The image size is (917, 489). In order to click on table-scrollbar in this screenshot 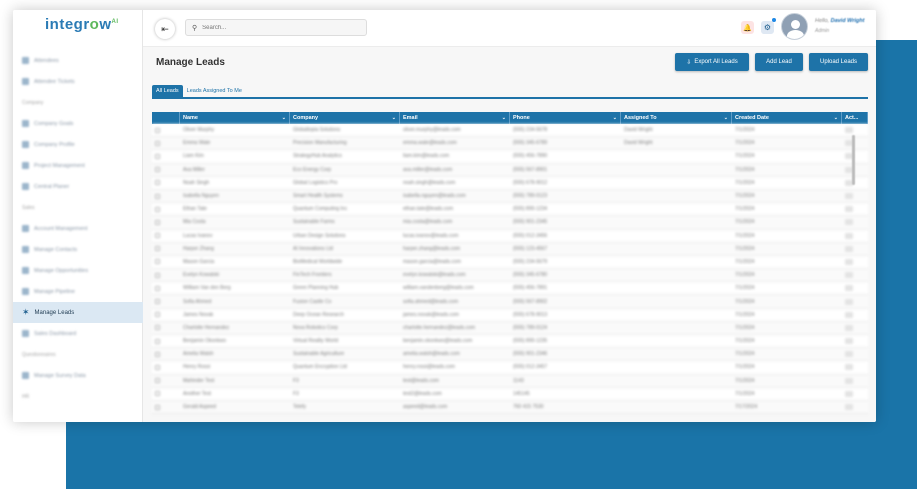, I will do `click(853, 160)`.